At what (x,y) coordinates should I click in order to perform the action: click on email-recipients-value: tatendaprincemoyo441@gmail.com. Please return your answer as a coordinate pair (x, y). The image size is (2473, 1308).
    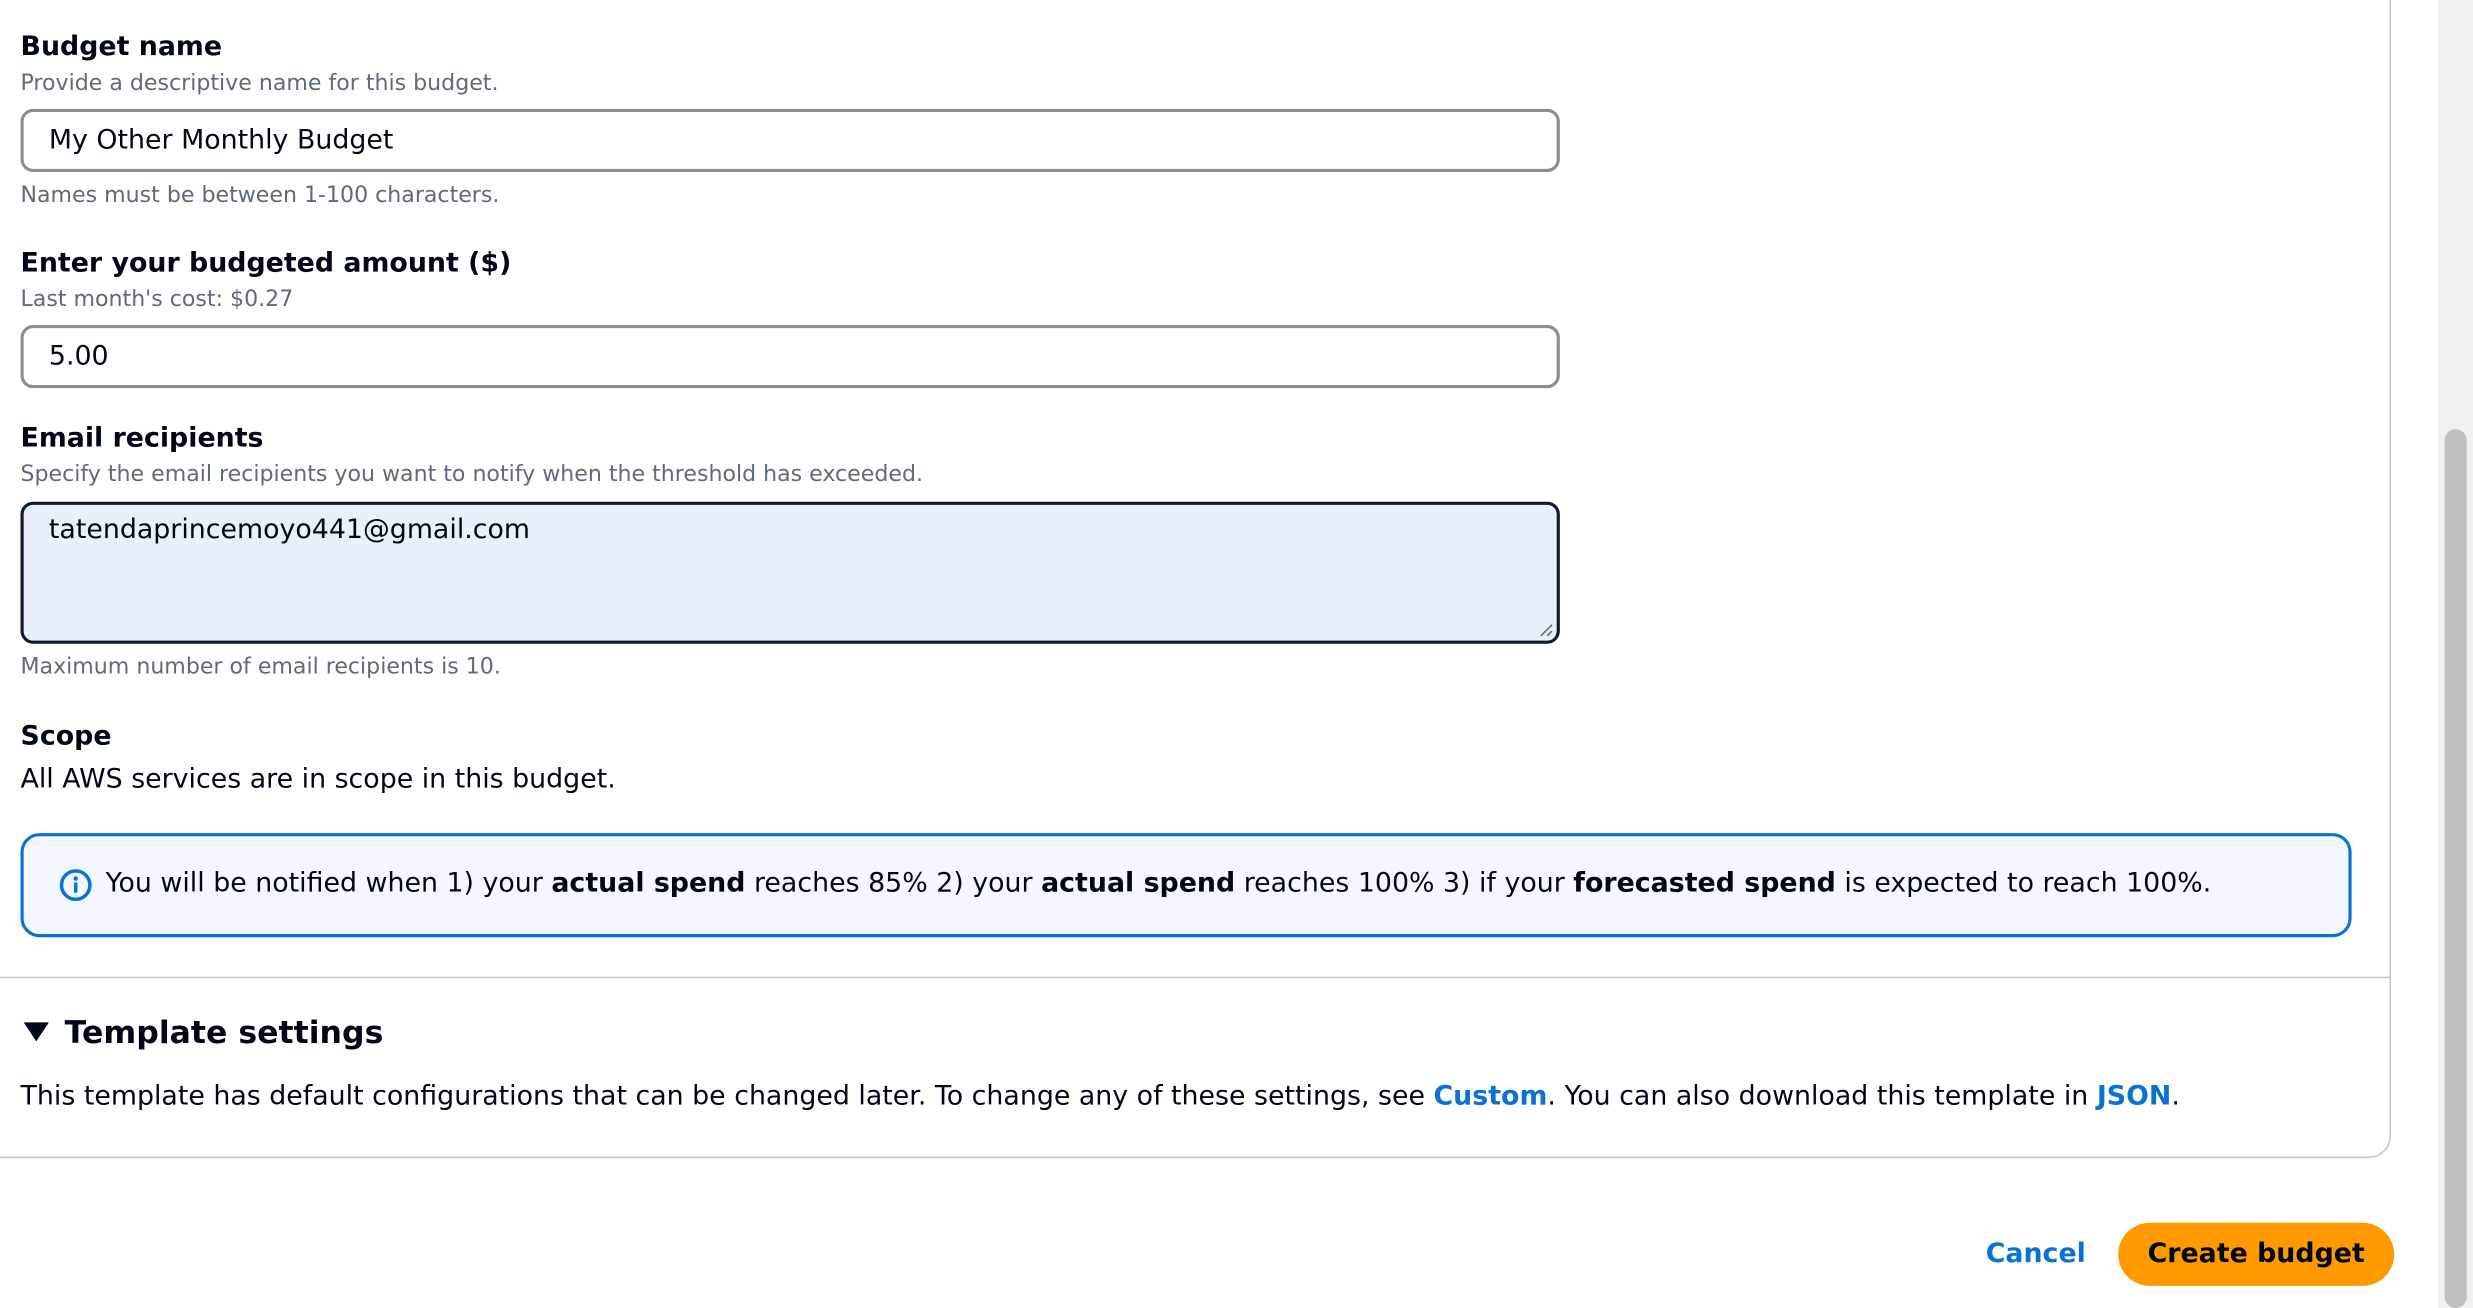
    Looking at the image, I should click on (289, 530).